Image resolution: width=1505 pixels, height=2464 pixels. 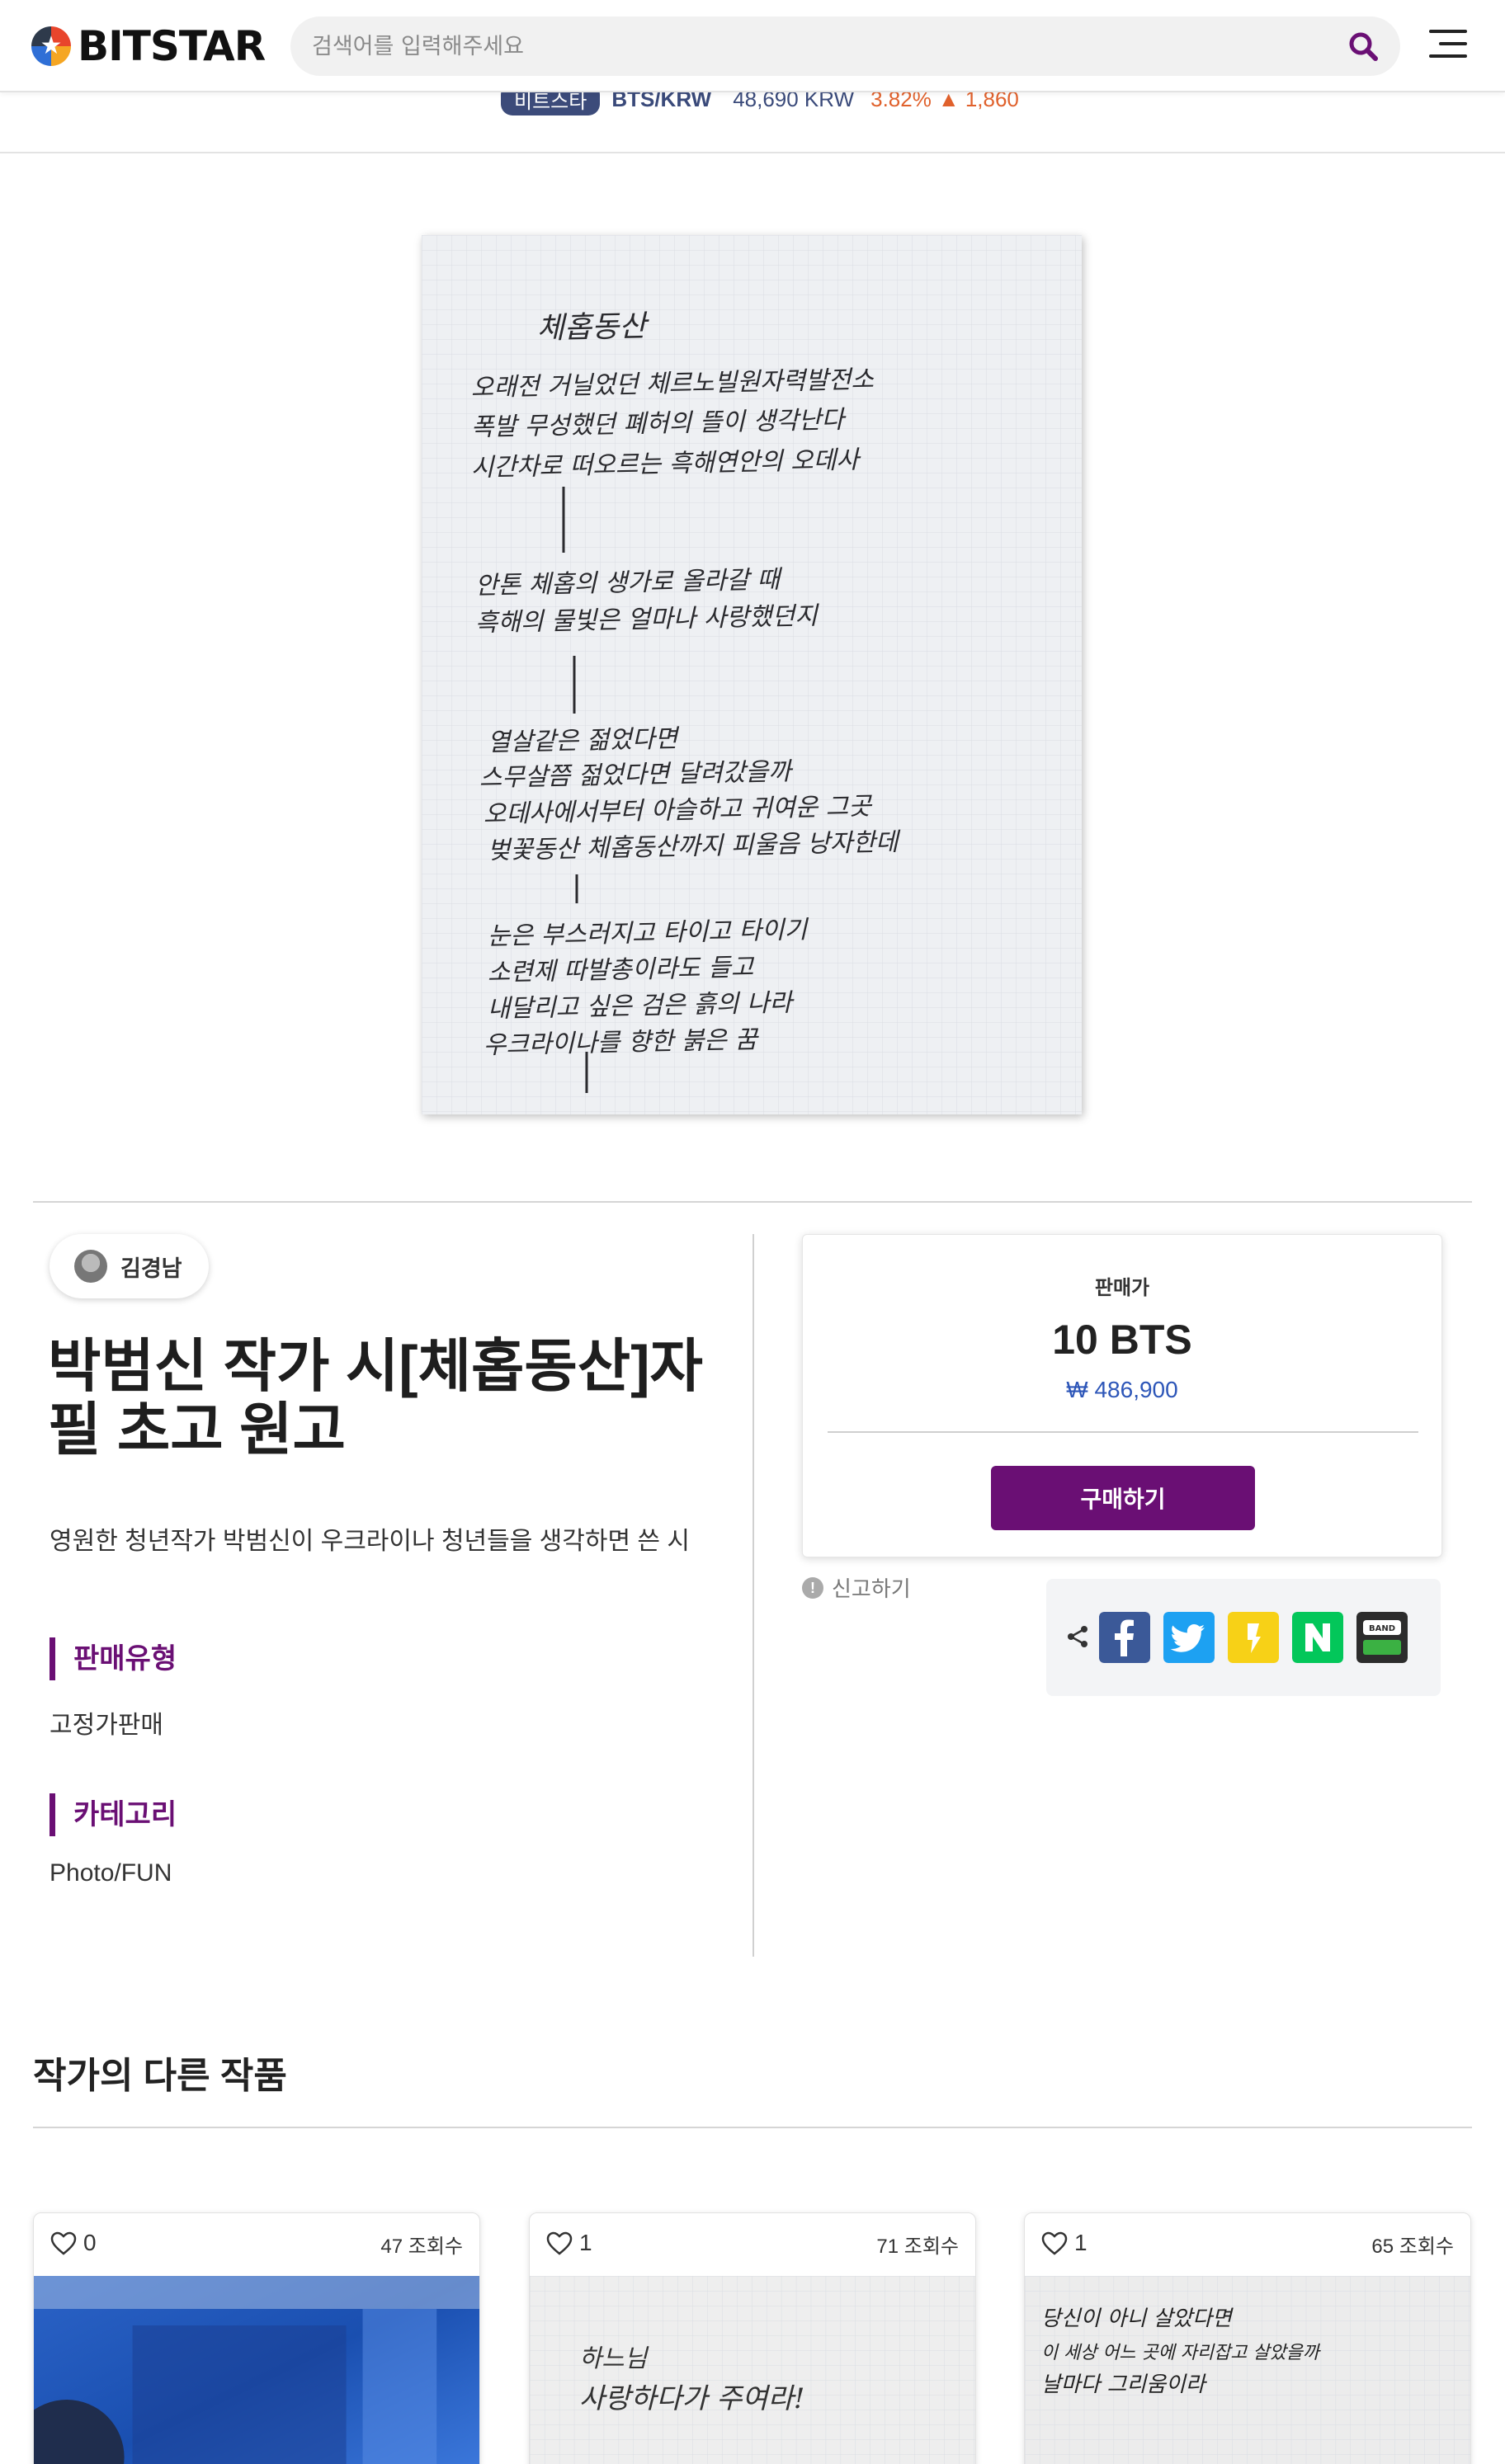 I want to click on sale-type-value: 고정가판매, so click(x=107, y=1725).